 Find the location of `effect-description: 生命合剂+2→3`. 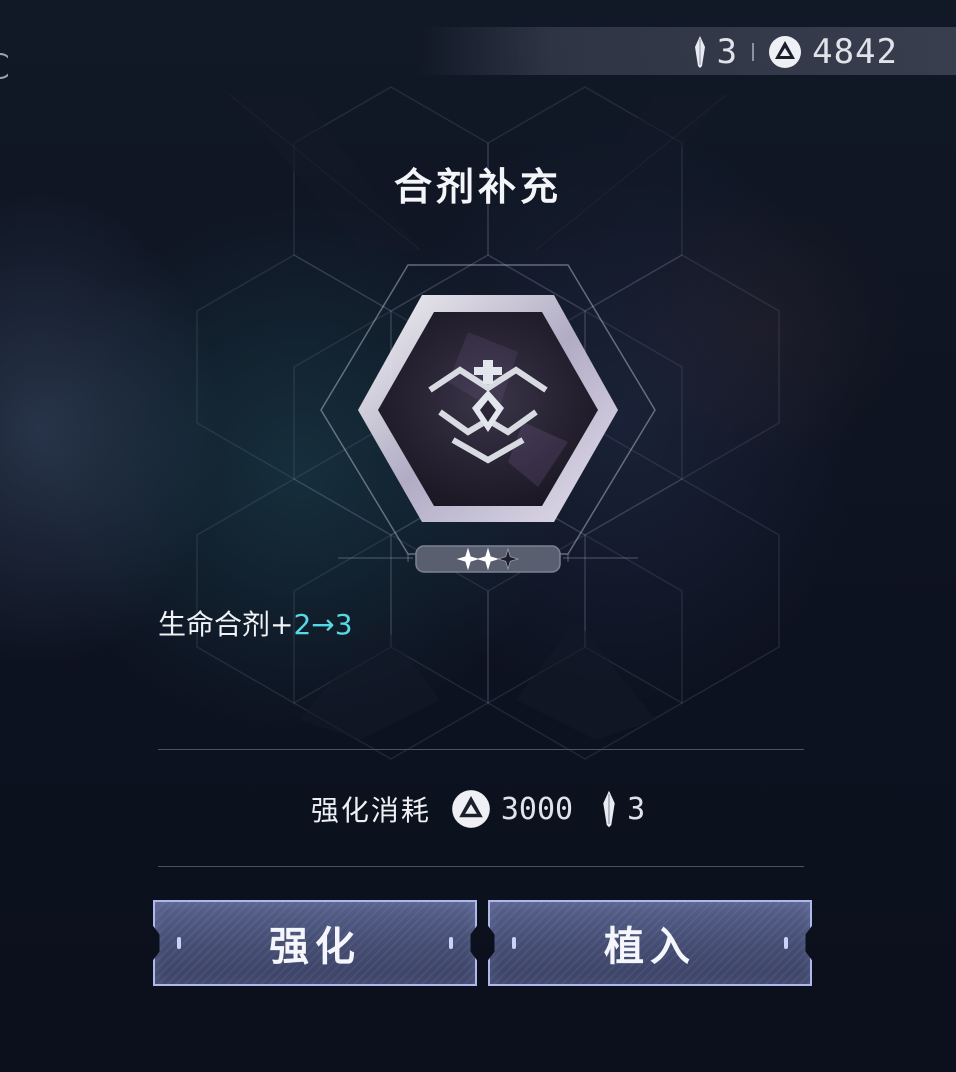

effect-description: 生命合剂+2→3 is located at coordinates (255, 623).